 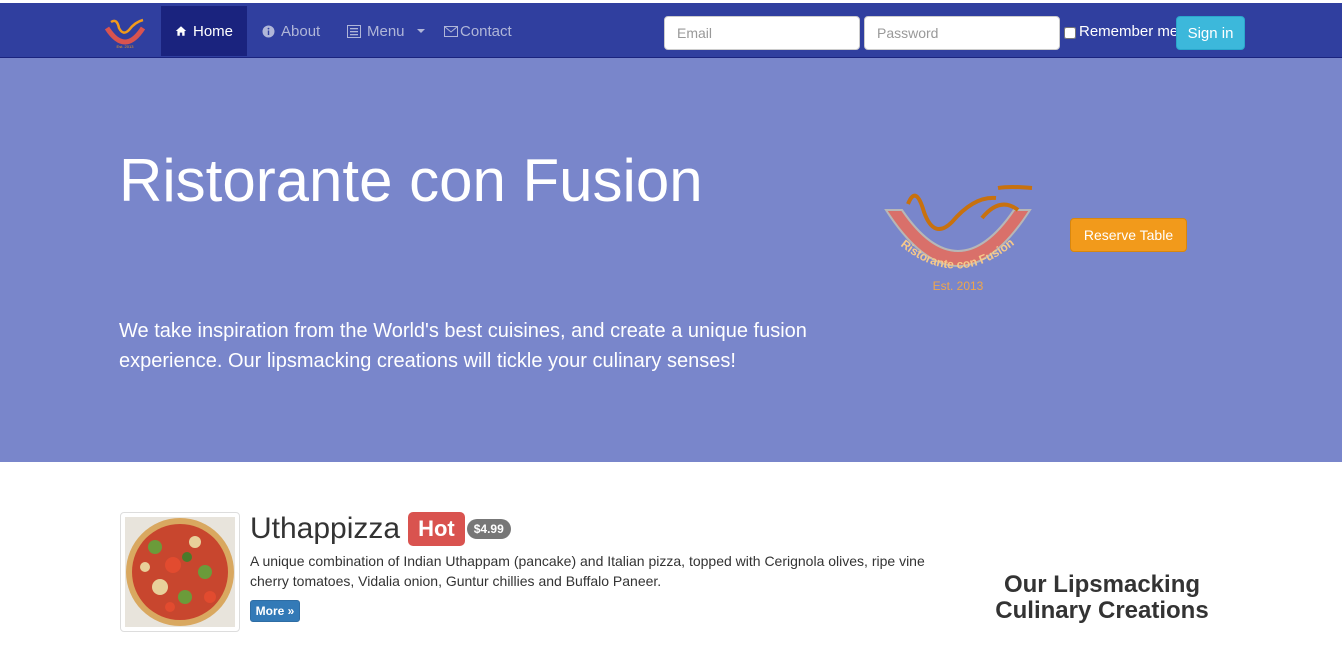 What do you see at coordinates (1128, 235) in the screenshot?
I see `reserve-table-button: Reserve Table` at bounding box center [1128, 235].